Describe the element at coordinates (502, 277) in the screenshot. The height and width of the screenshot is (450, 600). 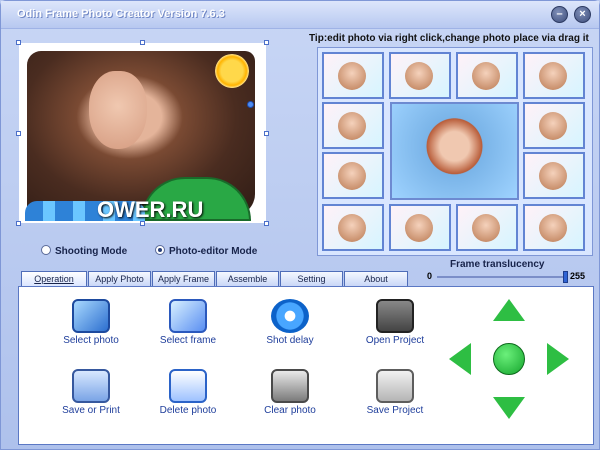
I see `slider-track` at that location.